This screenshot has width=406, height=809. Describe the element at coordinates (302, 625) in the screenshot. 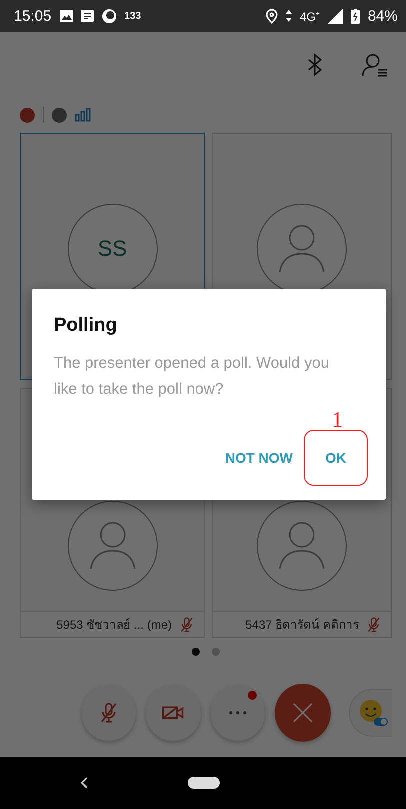

I see `participant-name: 5437 ธิดารัตน์ คติการ` at that location.